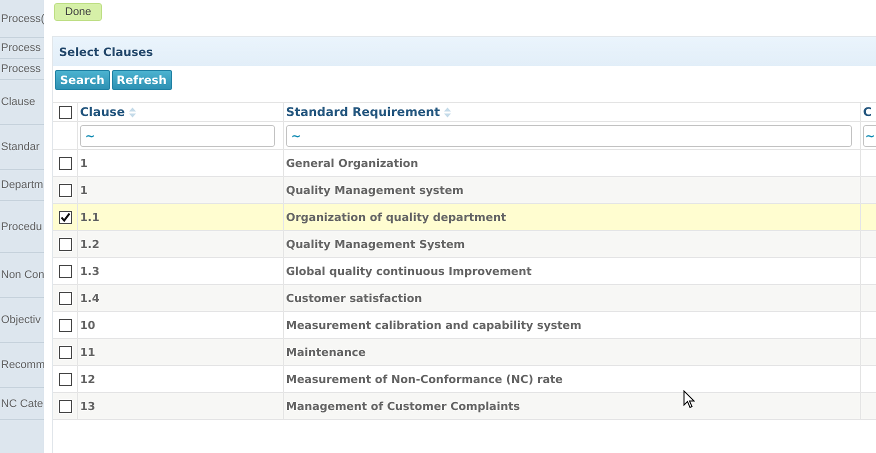 The image size is (876, 453). Describe the element at coordinates (22, 19) in the screenshot. I see `sidebar-item: Process(` at that location.